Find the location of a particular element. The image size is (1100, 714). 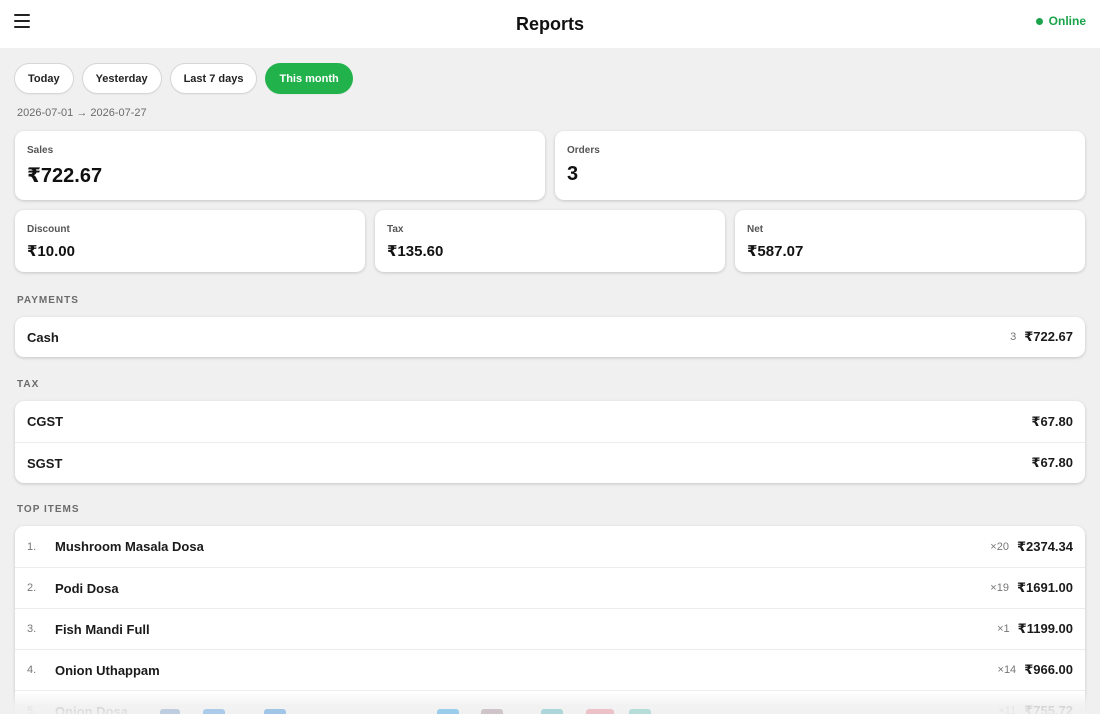

date-filter-chips: Today Yesterday Last 7 days This month is located at coordinates (183, 78).